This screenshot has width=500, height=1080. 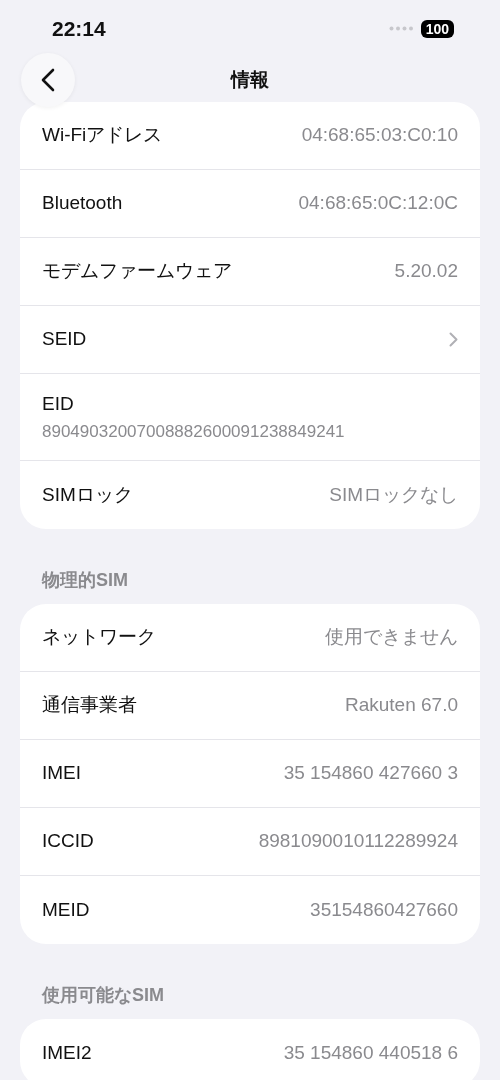 I want to click on row-value: 35154860427660, so click(x=384, y=909).